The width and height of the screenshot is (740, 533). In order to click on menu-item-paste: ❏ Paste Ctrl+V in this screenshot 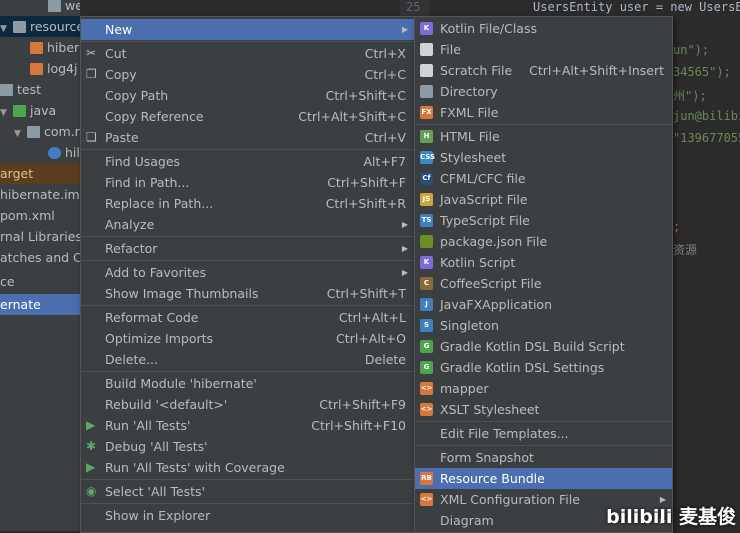, I will do `click(247, 137)`.